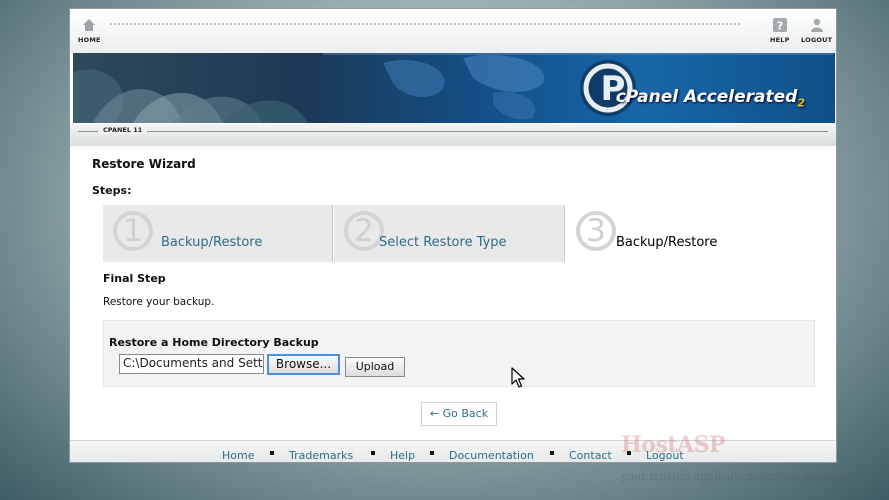 The width and height of the screenshot is (889, 500). What do you see at coordinates (144, 164) in the screenshot?
I see `page-title: Restore Wizard` at bounding box center [144, 164].